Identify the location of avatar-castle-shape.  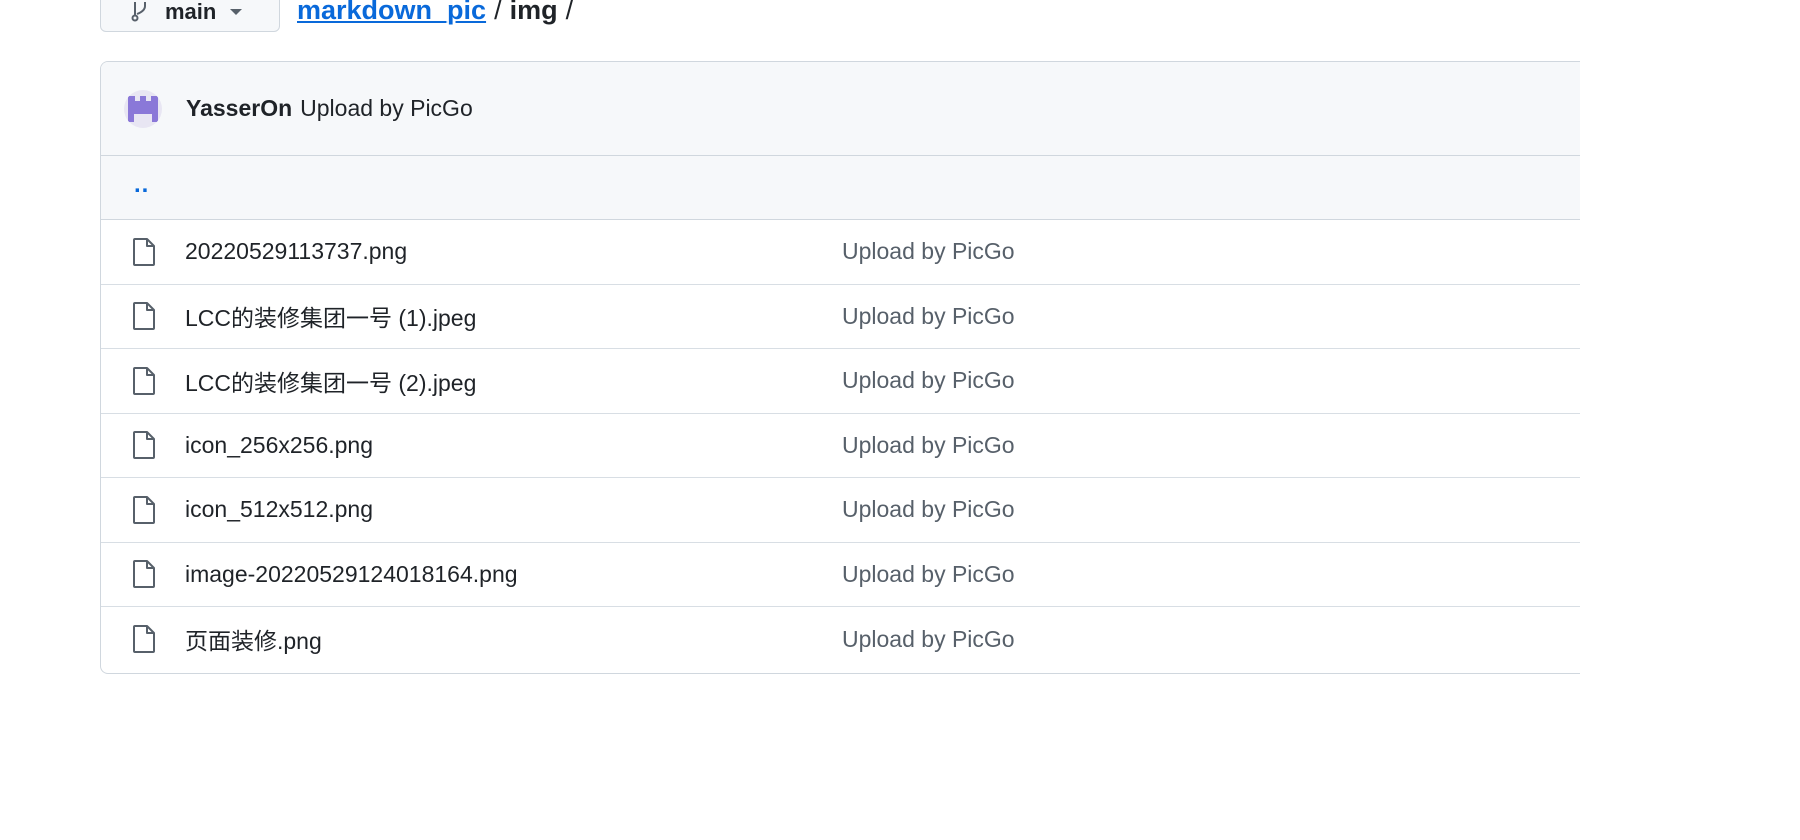
(143, 104).